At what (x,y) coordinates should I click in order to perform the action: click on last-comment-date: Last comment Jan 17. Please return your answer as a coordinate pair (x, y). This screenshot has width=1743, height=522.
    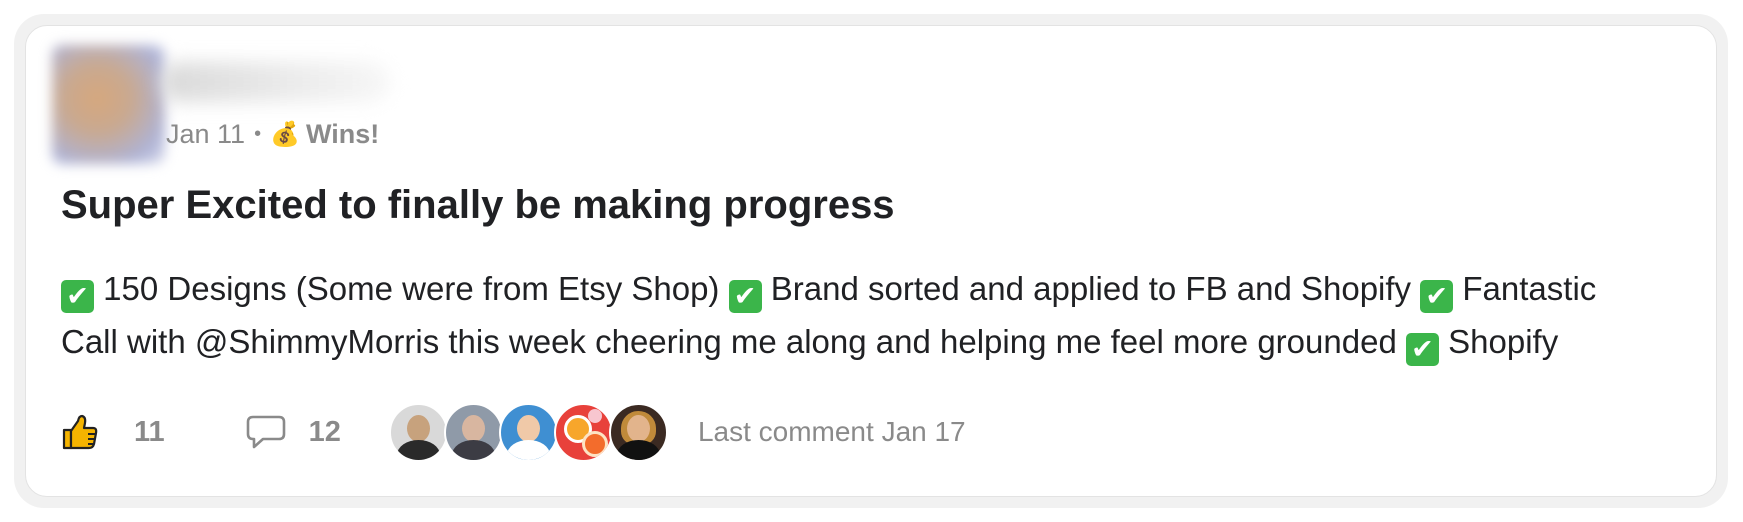
    Looking at the image, I should click on (831, 431).